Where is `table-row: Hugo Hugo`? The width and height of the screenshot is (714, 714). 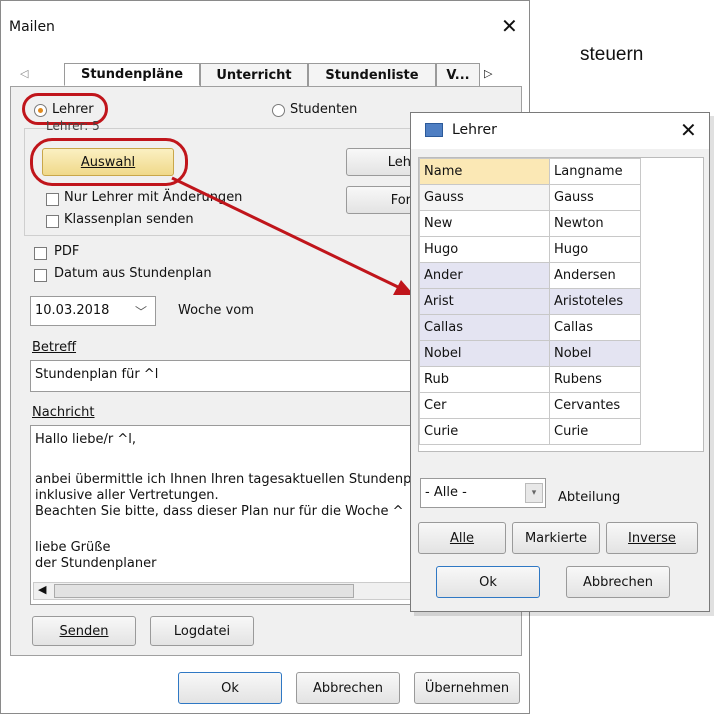
table-row: Hugo Hugo is located at coordinates (530, 249).